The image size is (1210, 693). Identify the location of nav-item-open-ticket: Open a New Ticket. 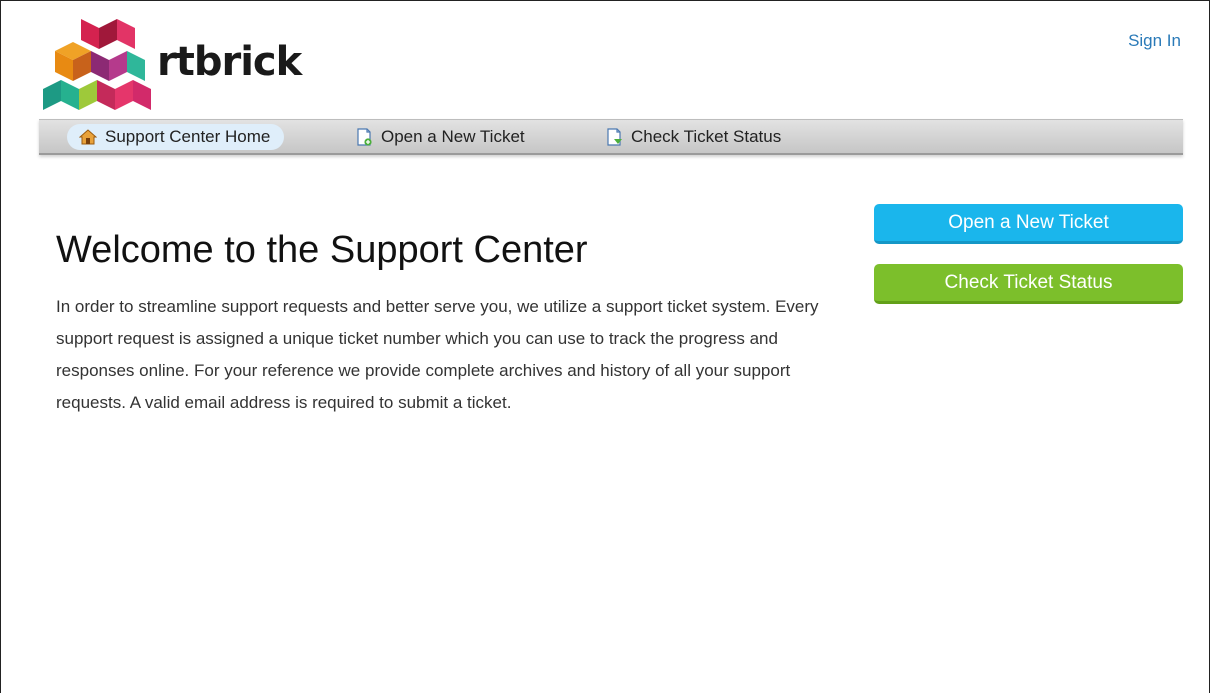
(440, 137).